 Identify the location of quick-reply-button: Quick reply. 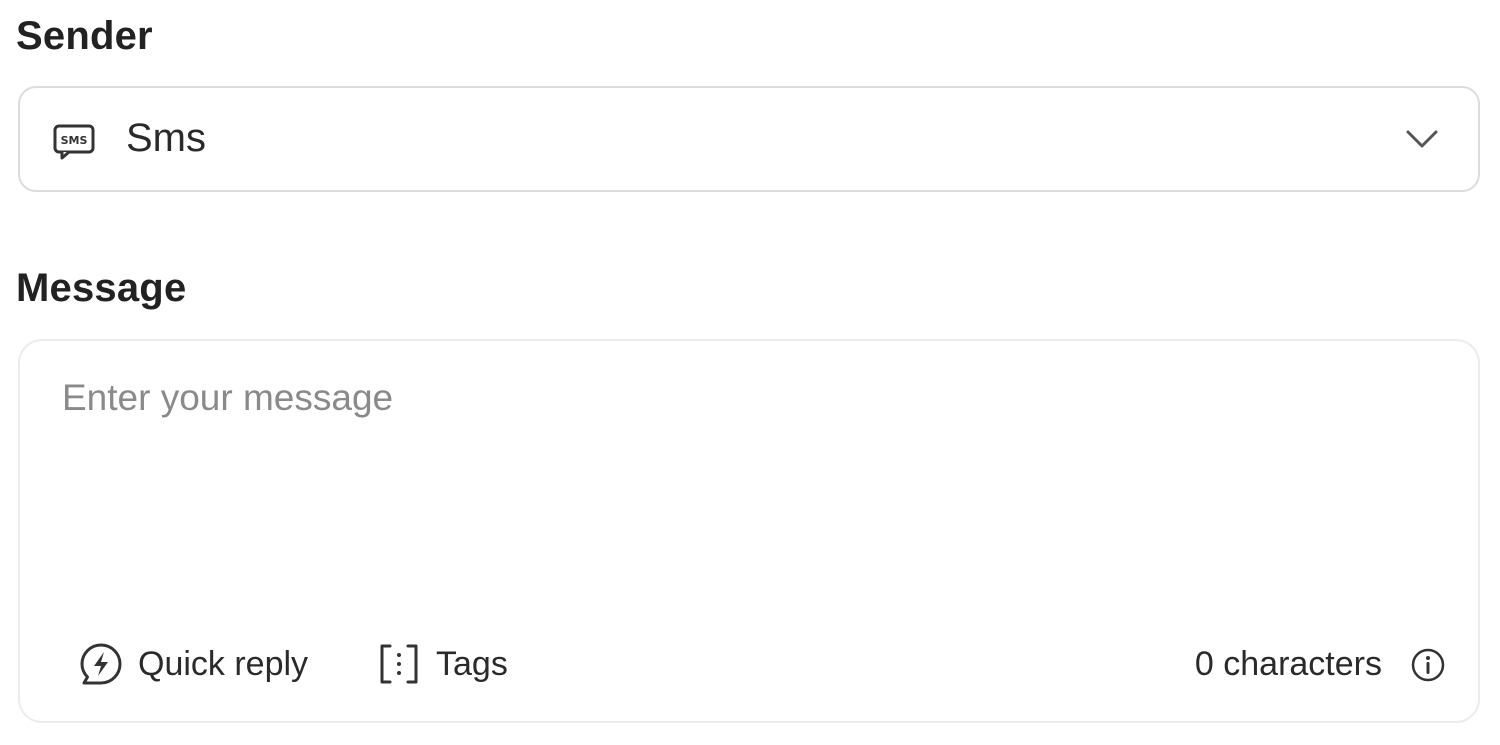
(193, 664).